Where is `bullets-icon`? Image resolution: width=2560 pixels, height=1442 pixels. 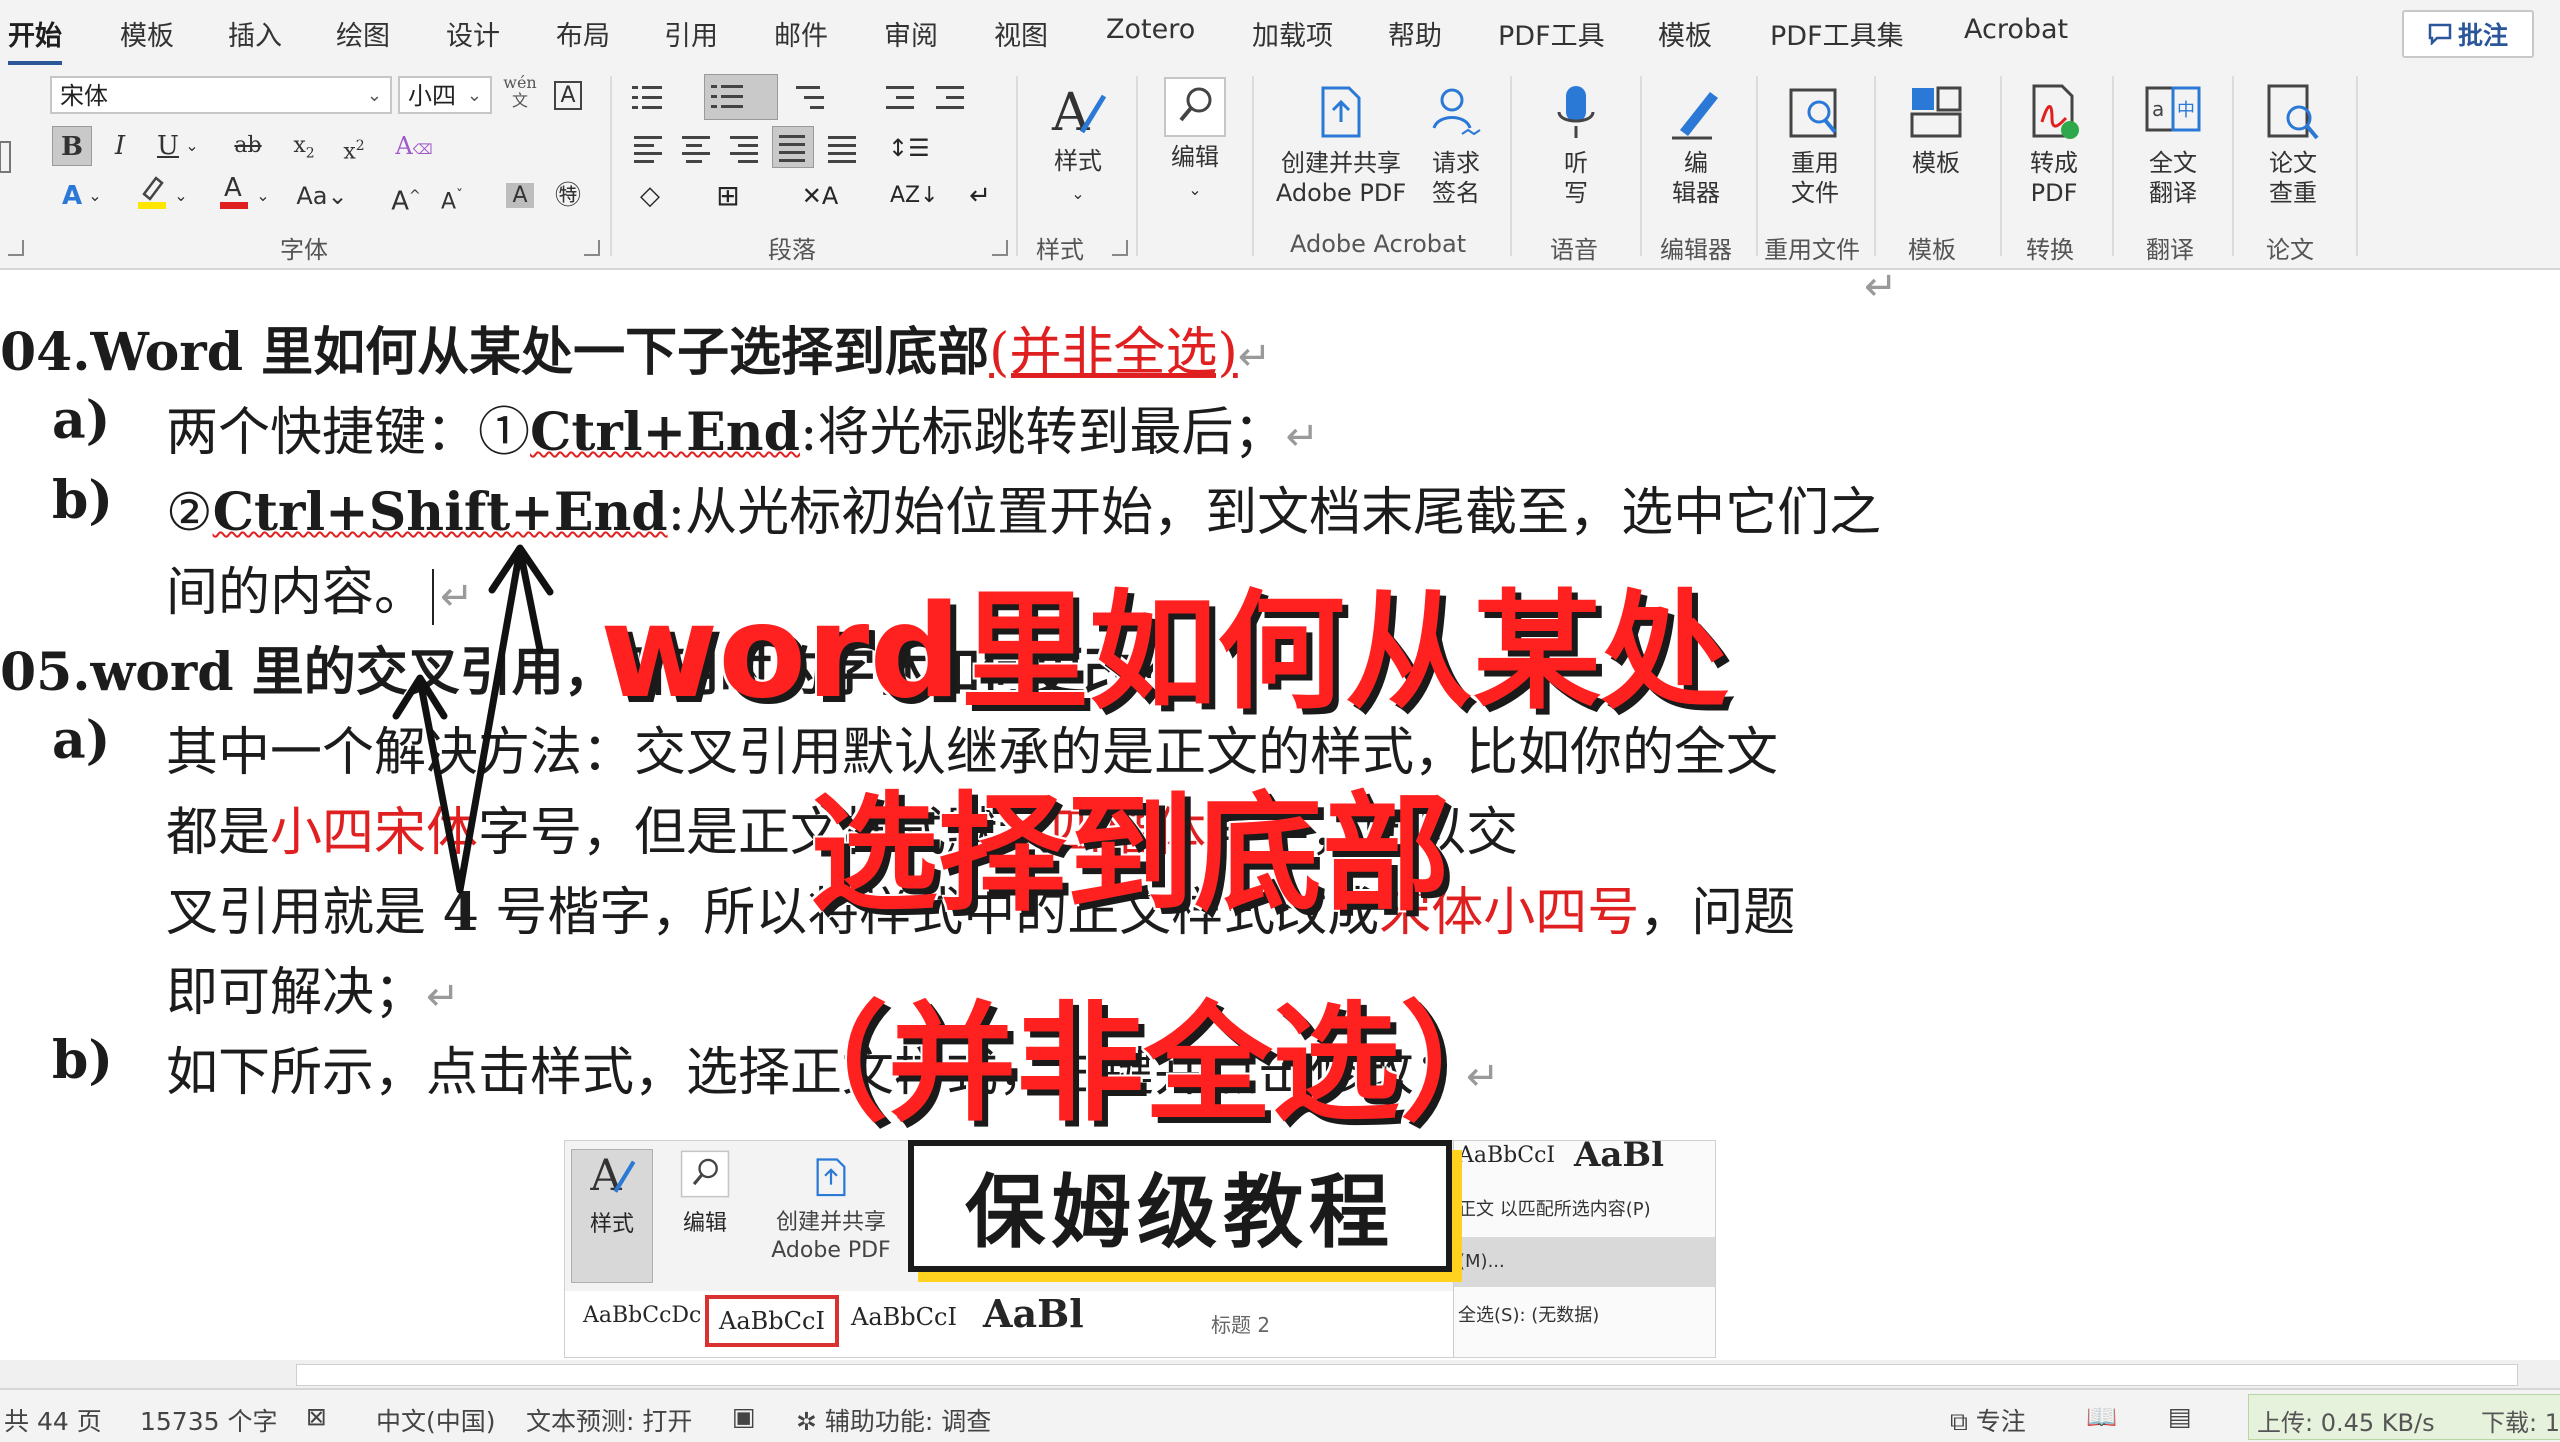 bullets-icon is located at coordinates (648, 98).